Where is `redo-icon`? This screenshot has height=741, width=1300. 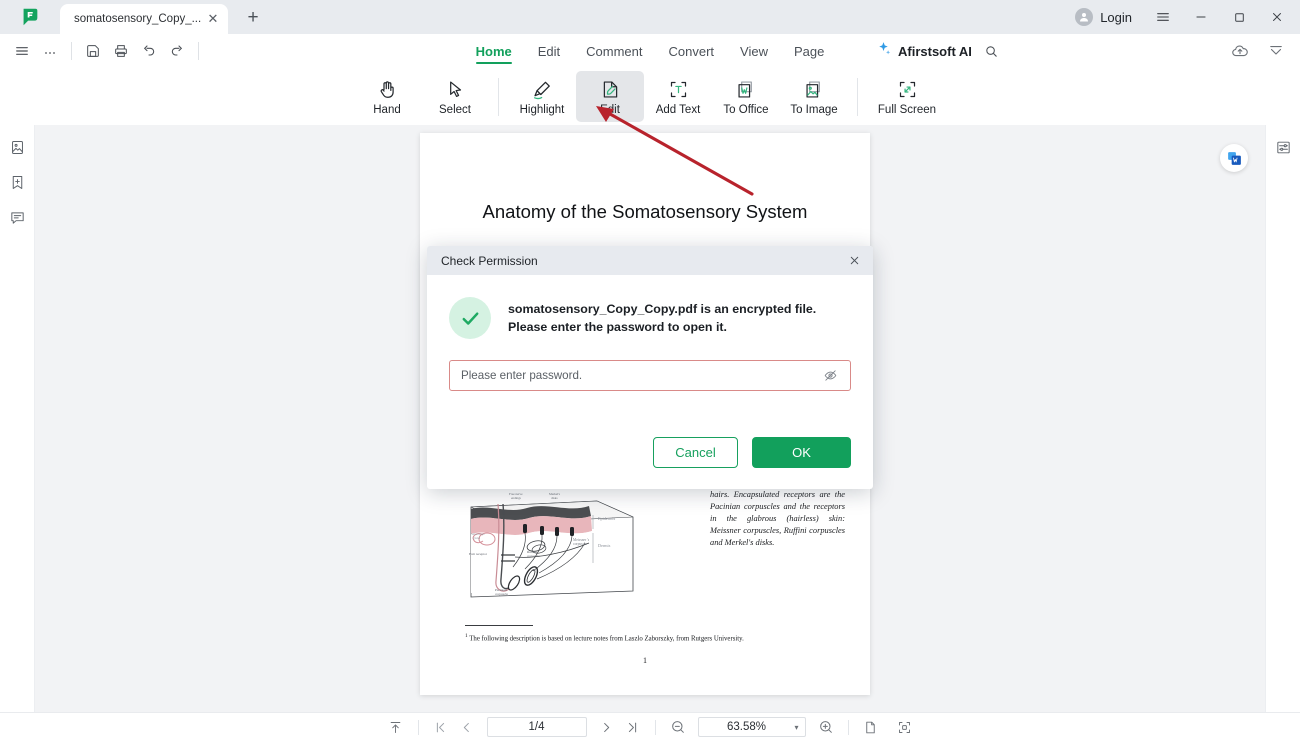
redo-icon is located at coordinates (177, 51).